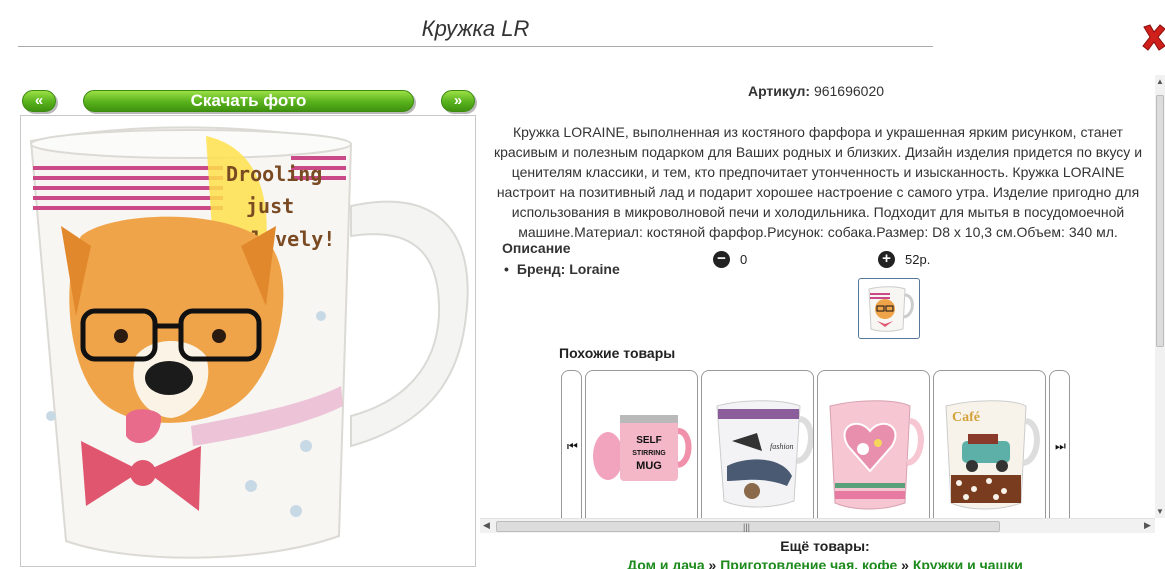 The height and width of the screenshot is (569, 1165). Describe the element at coordinates (849, 91) in the screenshot. I see `article-value: 961696020` at that location.